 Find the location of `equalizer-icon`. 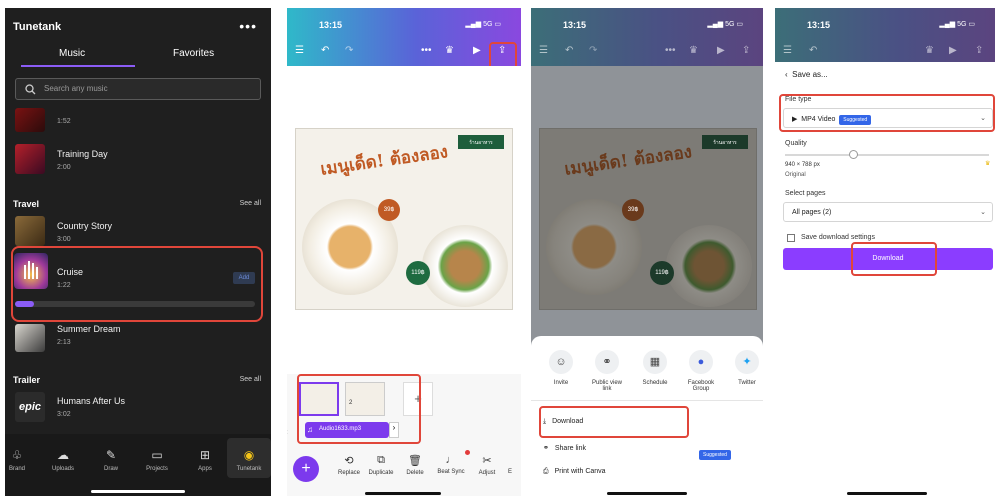

equalizer-icon is located at coordinates (31, 270).